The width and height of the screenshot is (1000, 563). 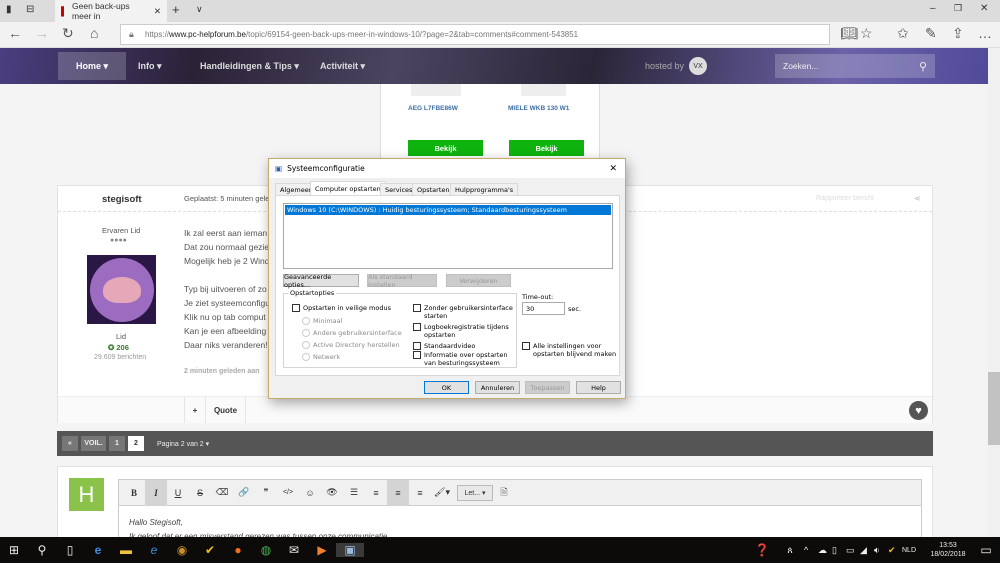 I want to click on nav-home: Home ▾, so click(x=92, y=66).